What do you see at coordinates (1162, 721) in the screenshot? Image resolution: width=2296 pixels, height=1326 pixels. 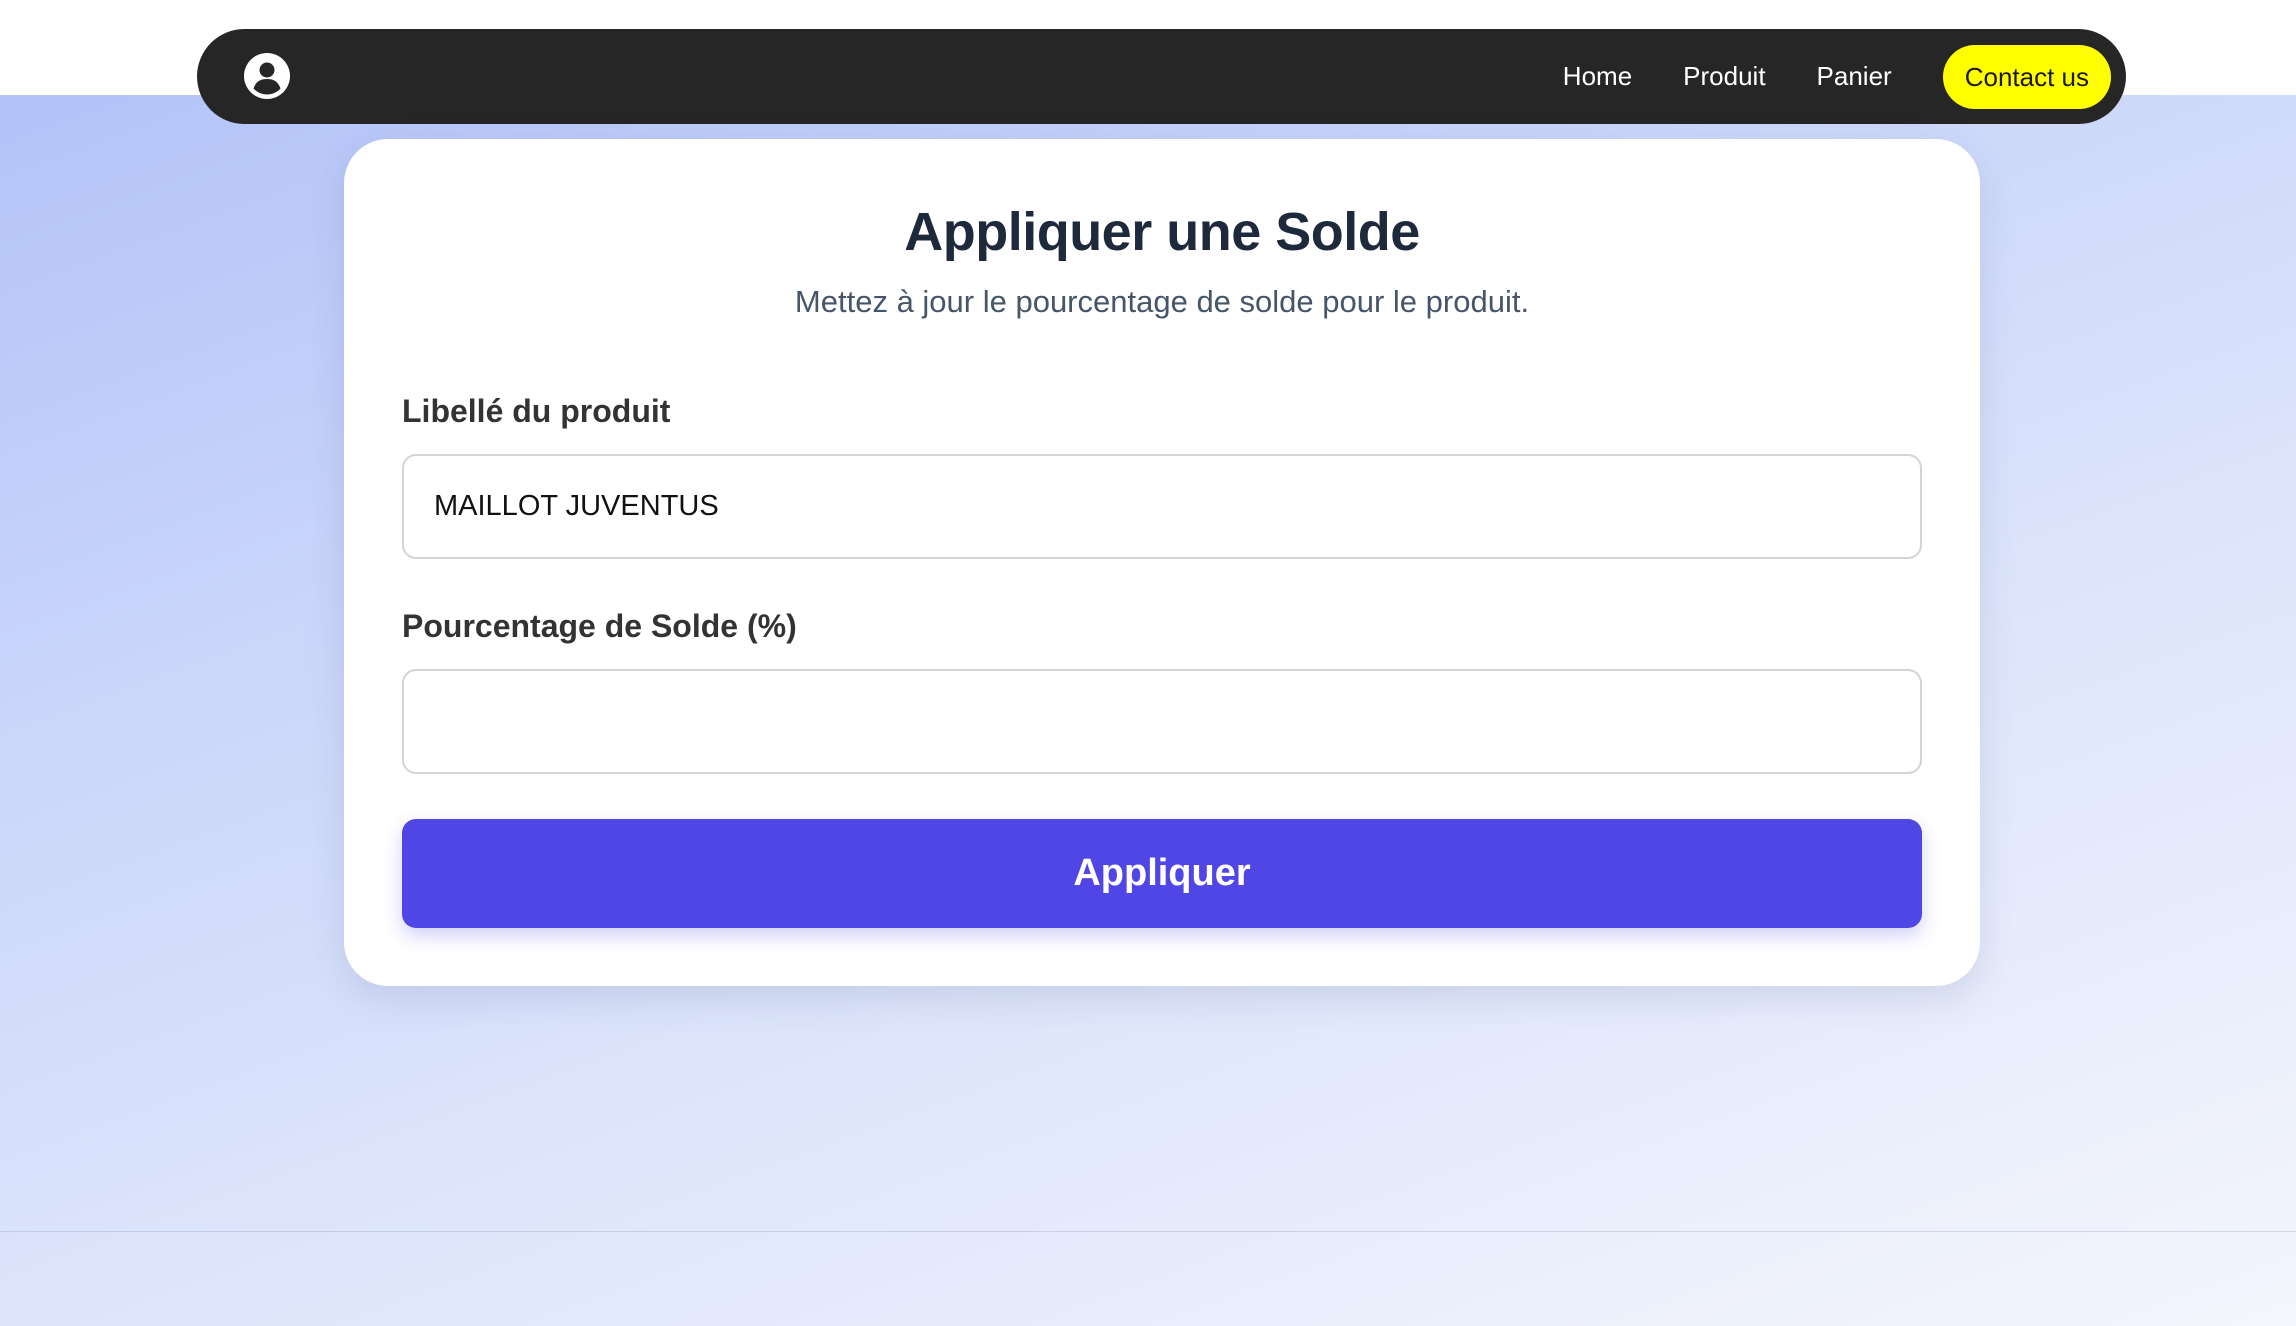 I see `discount-percent-input` at bounding box center [1162, 721].